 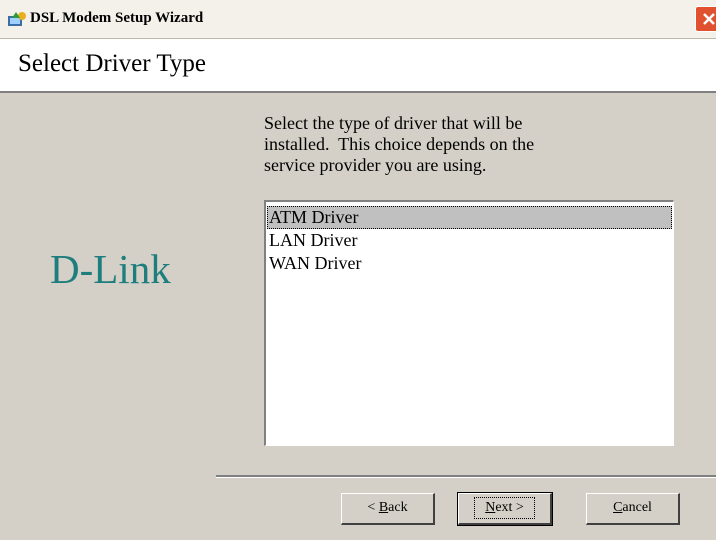 I want to click on cancel-button: Cancel, so click(x=633, y=509).